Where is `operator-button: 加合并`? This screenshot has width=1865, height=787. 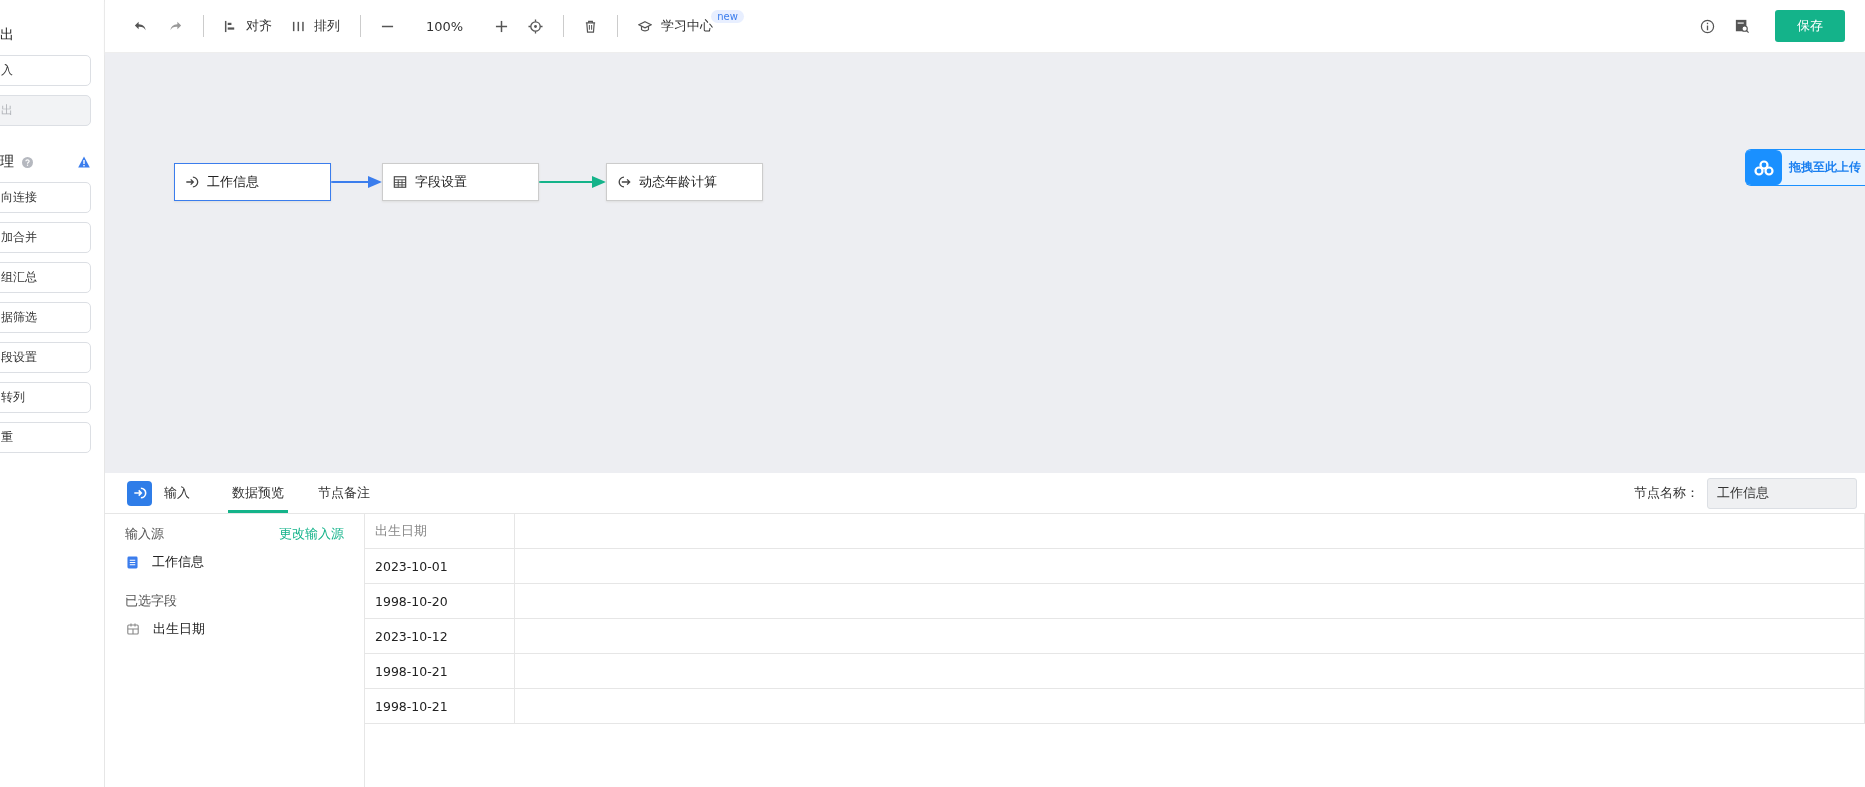 operator-button: 加合并 is located at coordinates (45, 237).